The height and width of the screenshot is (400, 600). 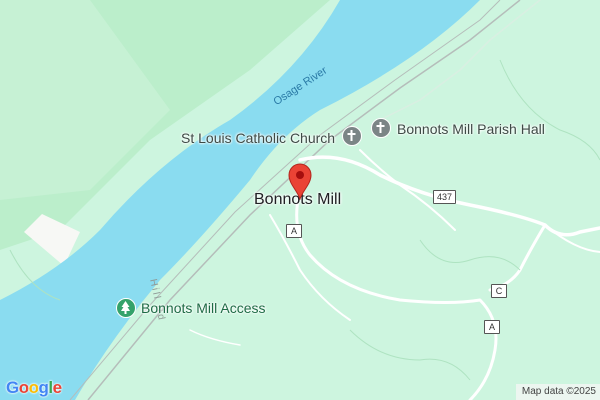 What do you see at coordinates (126, 308) in the screenshot?
I see `park-tree-icon` at bounding box center [126, 308].